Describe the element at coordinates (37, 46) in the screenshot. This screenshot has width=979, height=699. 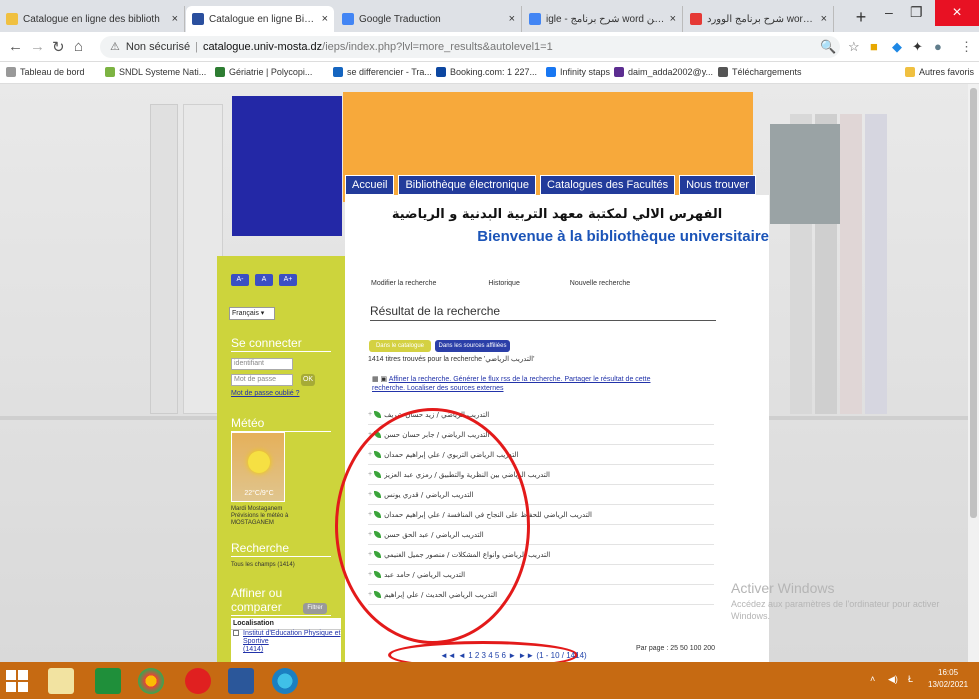
I see `forward-icon: →` at that location.